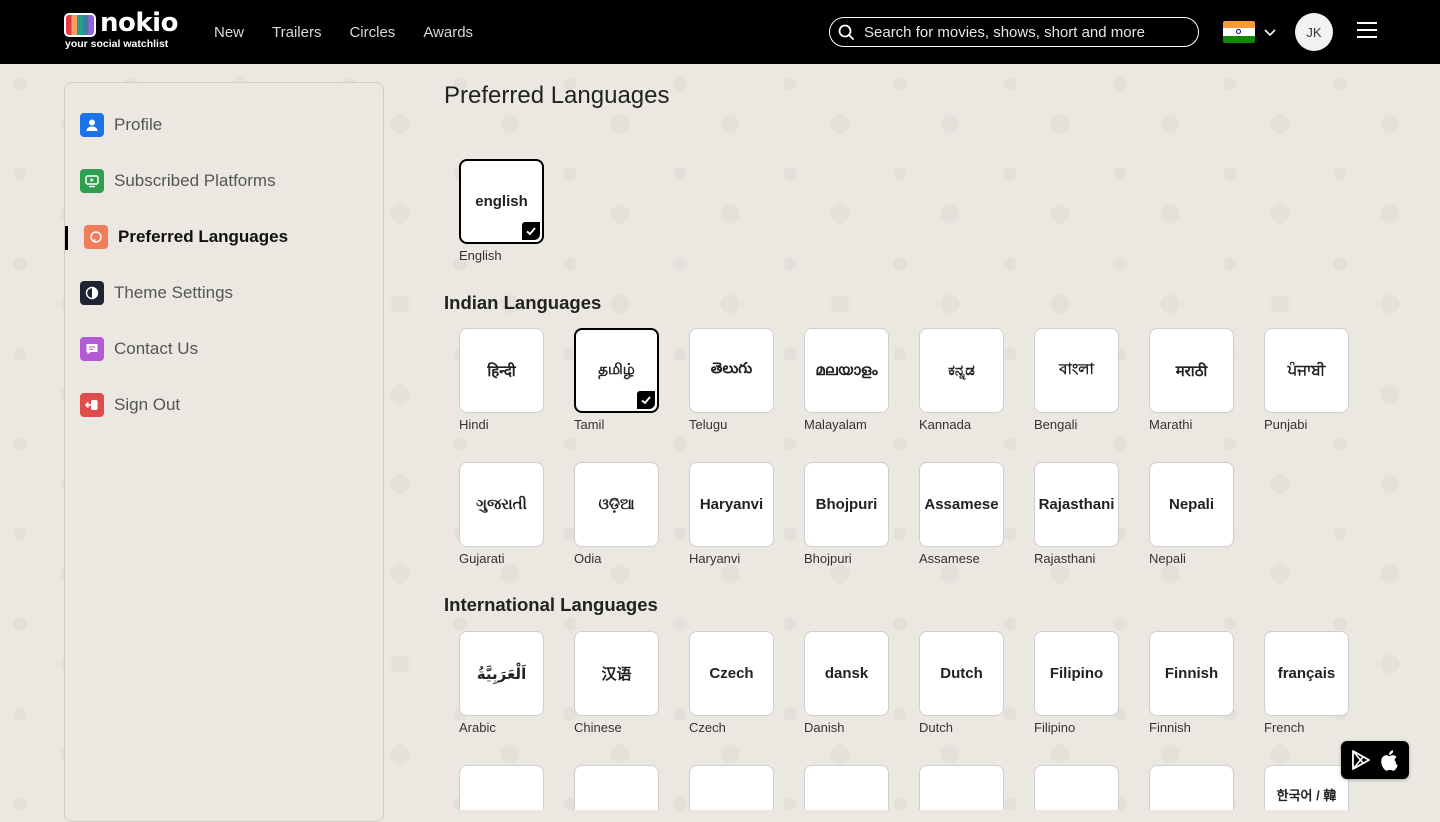  I want to click on language-tile-tamil: தமிழ், so click(616, 370).